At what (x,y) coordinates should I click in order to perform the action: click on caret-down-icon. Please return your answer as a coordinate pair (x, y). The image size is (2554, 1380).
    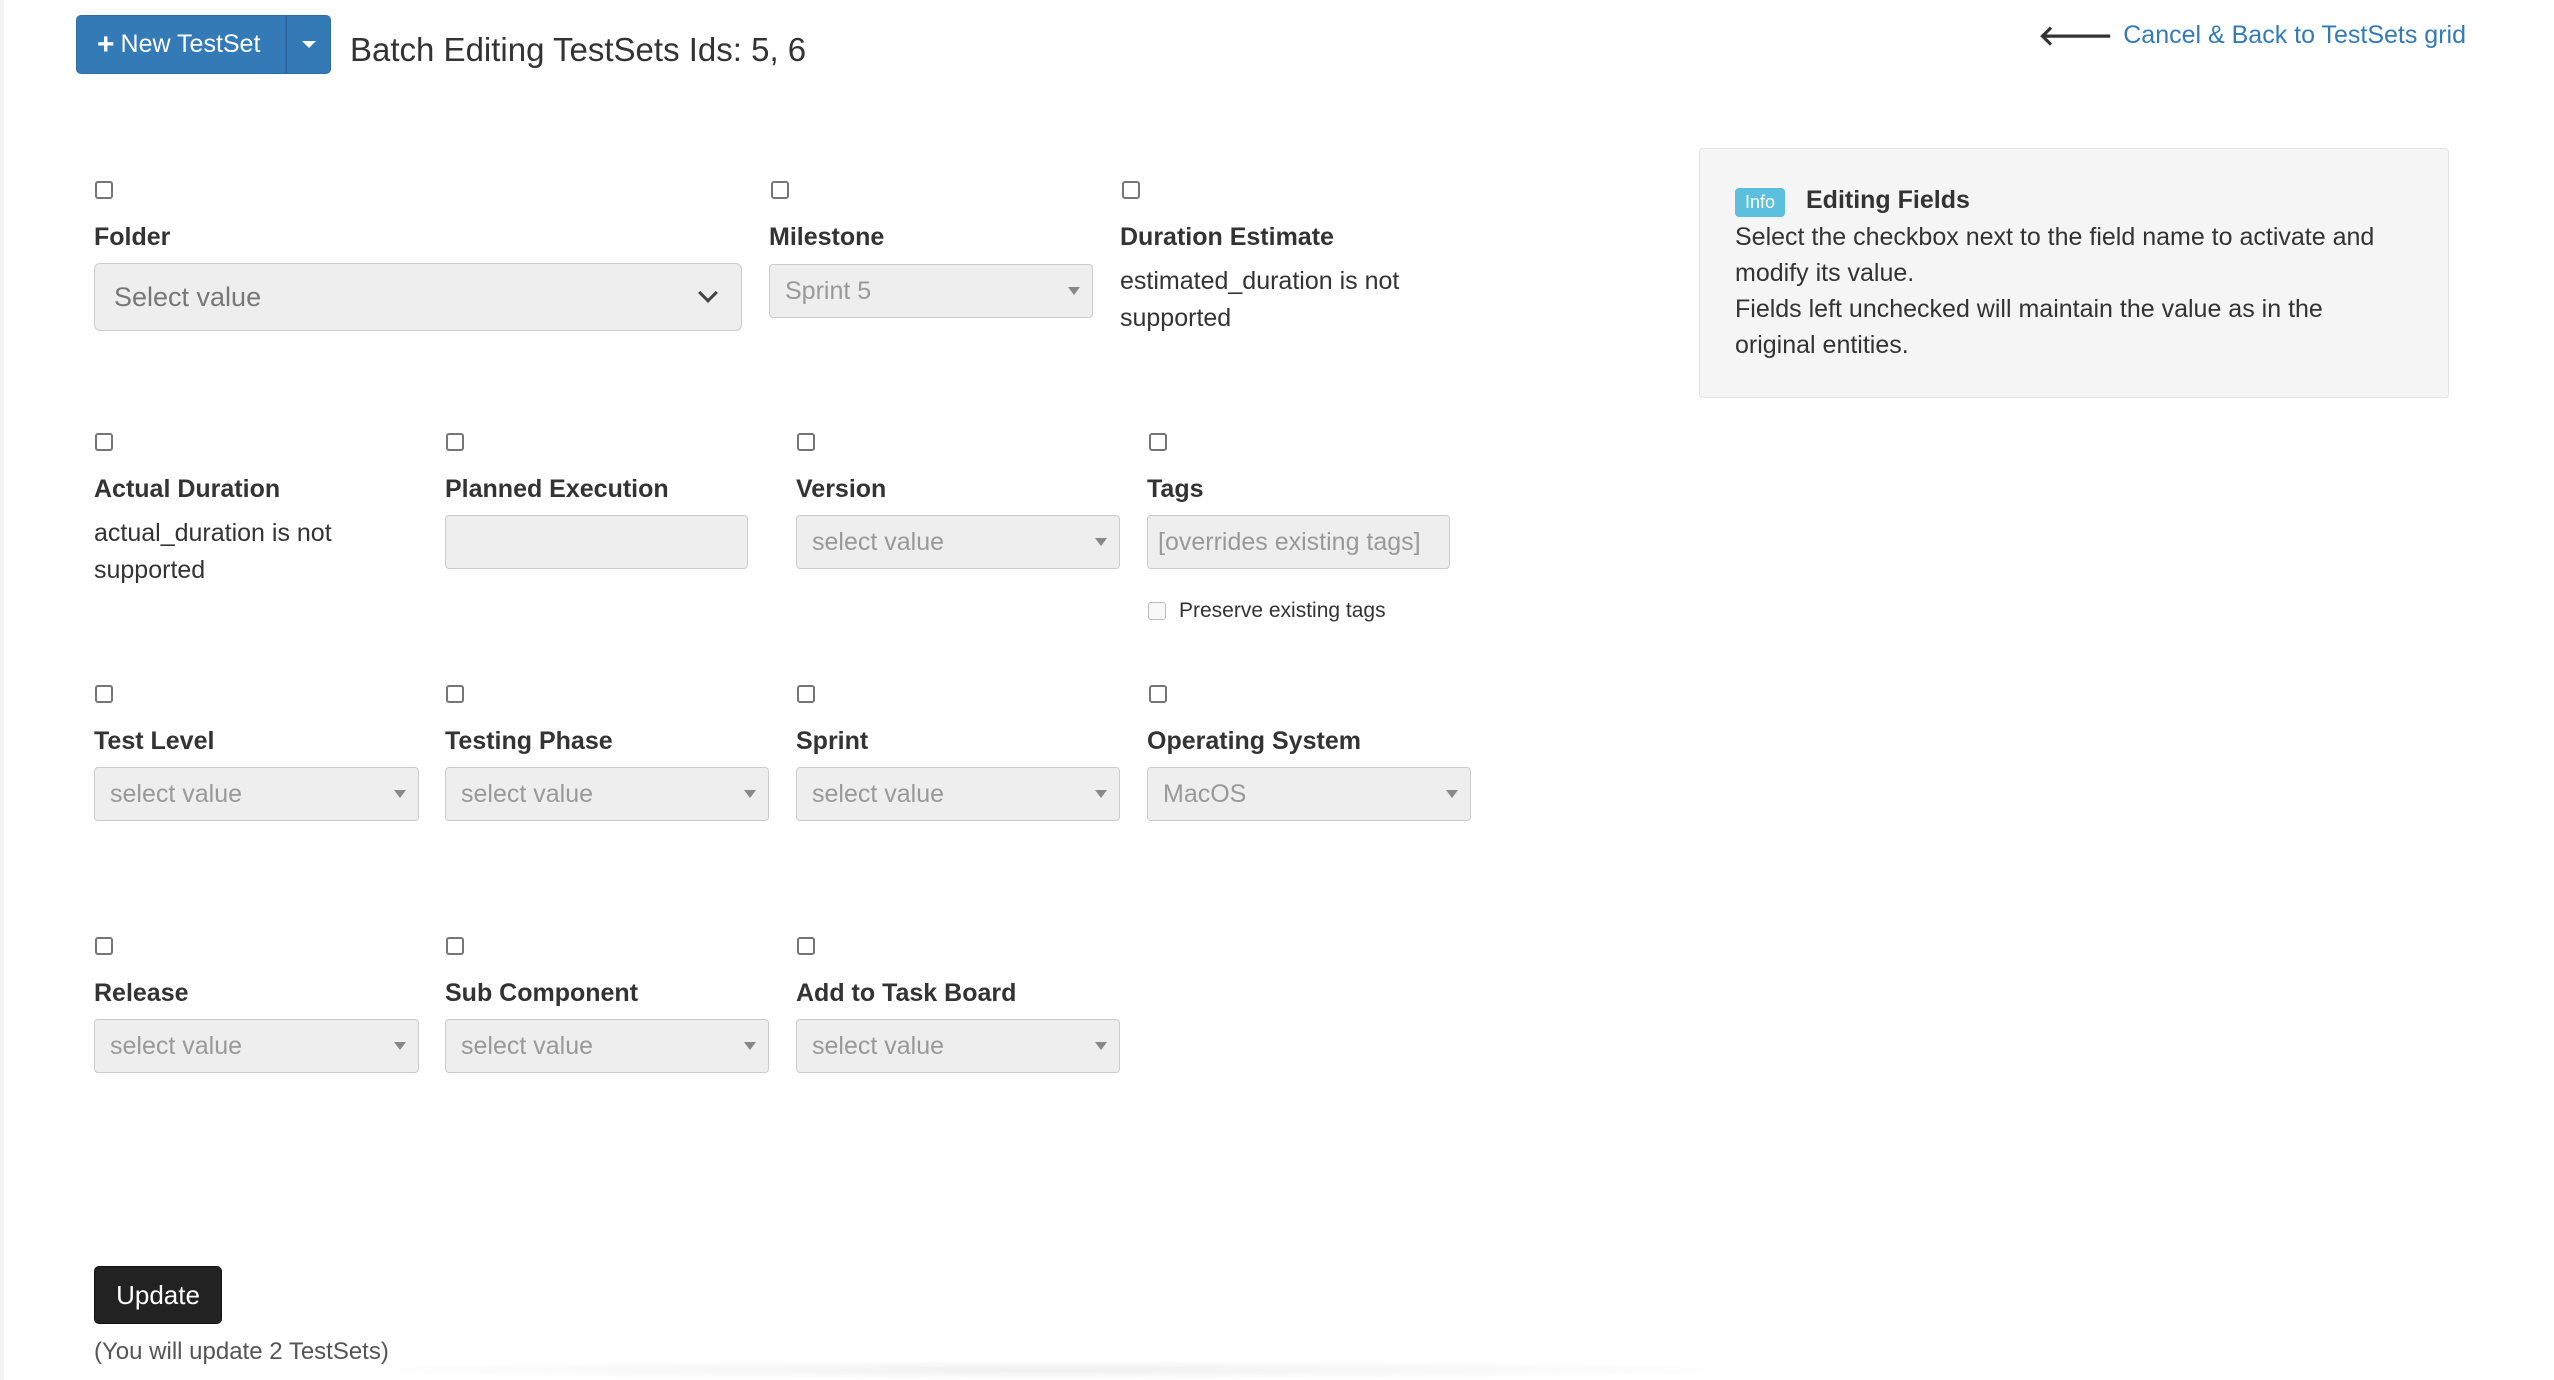
    Looking at the image, I should click on (308, 44).